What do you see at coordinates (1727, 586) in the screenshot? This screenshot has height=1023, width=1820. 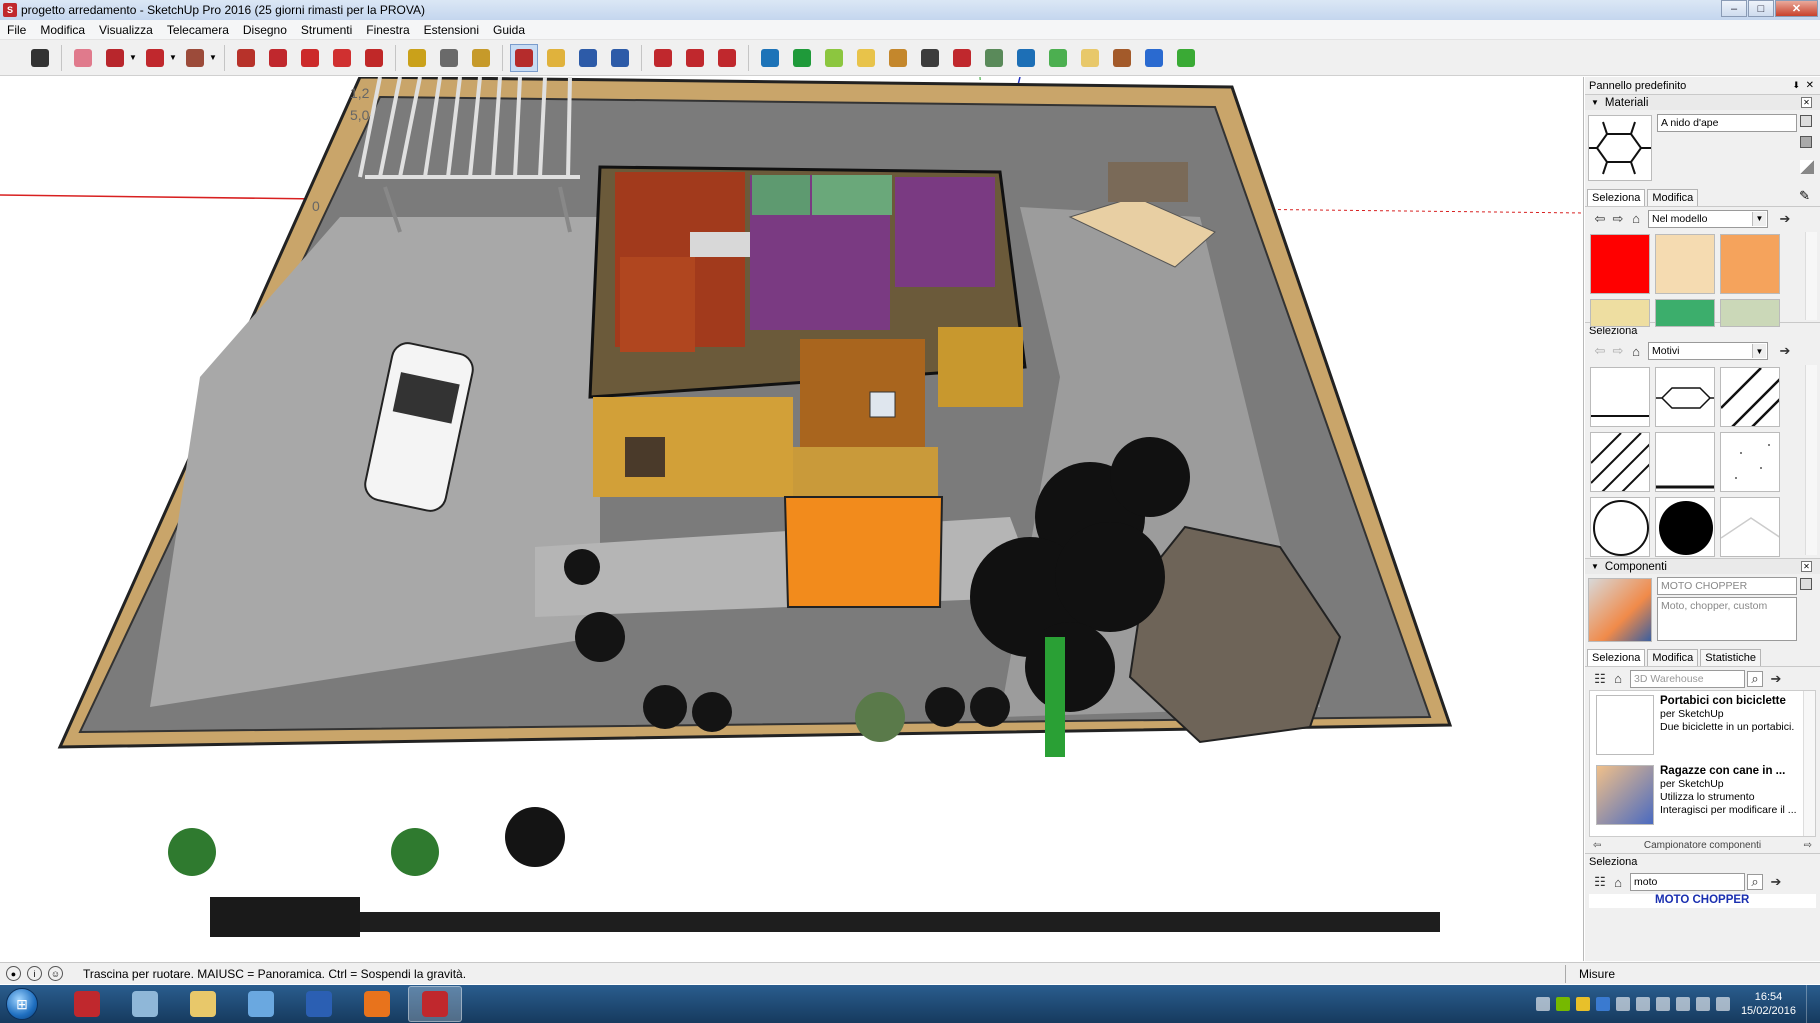 I see `component-name-field: MOTO CHOPPER` at bounding box center [1727, 586].